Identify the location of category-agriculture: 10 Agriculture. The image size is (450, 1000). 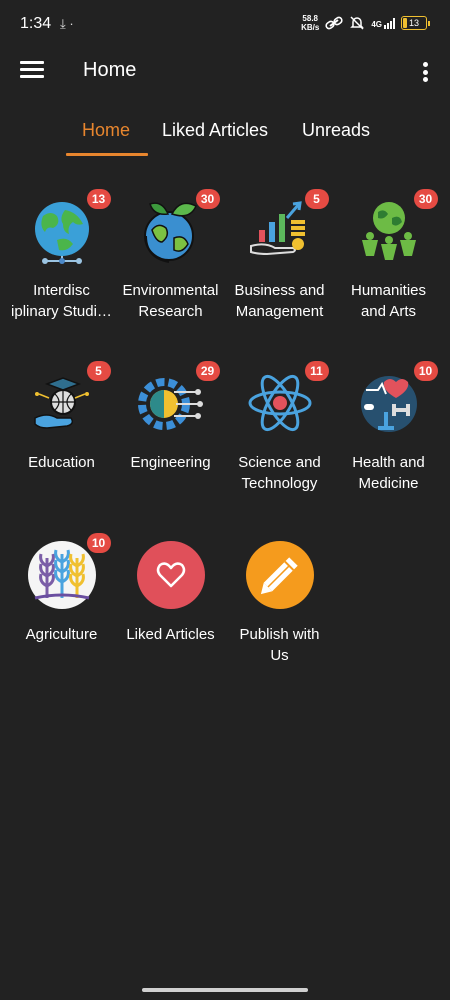
(61, 589).